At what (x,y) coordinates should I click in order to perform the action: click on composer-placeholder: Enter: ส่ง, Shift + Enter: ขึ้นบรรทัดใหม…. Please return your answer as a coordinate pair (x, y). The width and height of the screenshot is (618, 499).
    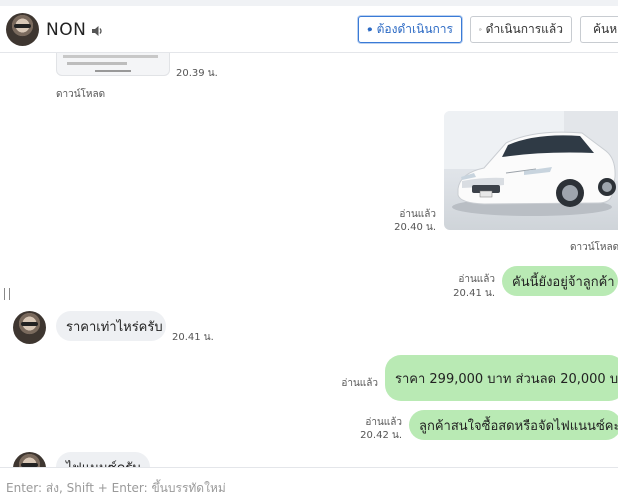
    Looking at the image, I should click on (116, 488).